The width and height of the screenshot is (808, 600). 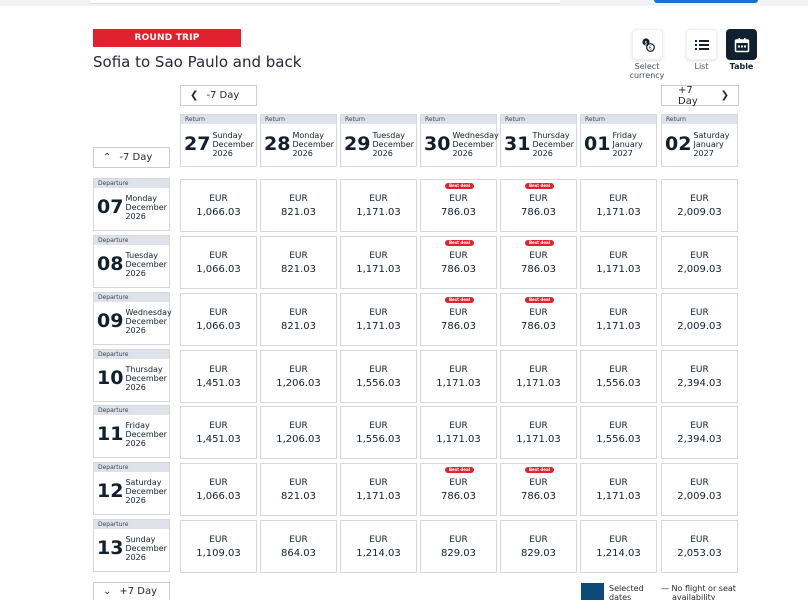 I want to click on legend-selected: Selected dates, so click(x=626, y=592).